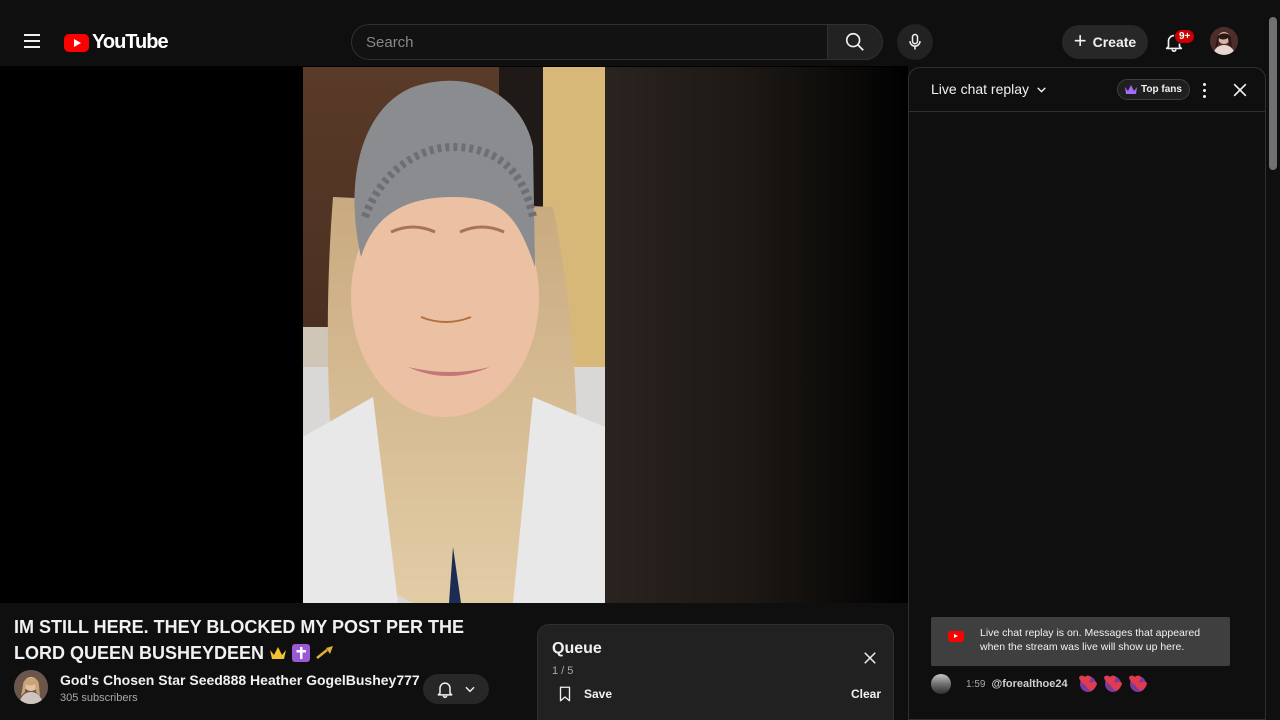 This screenshot has width=1280, height=720. I want to click on bookmark-icon, so click(565, 694).